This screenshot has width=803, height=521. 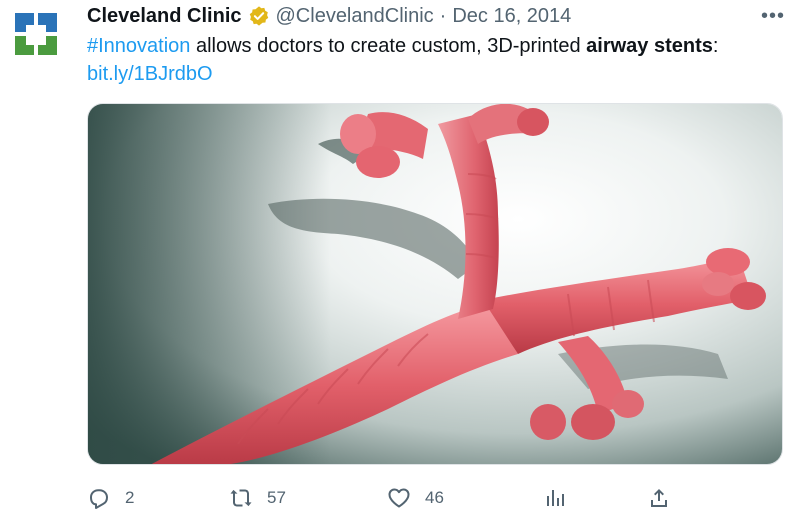 I want to click on cleveland-clinic-logo-icon, so click(x=36, y=34).